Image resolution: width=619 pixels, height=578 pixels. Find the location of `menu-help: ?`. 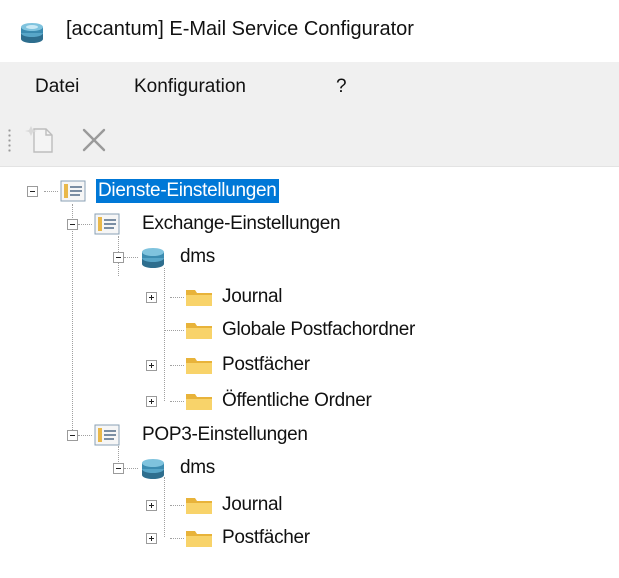

menu-help: ? is located at coordinates (341, 87).